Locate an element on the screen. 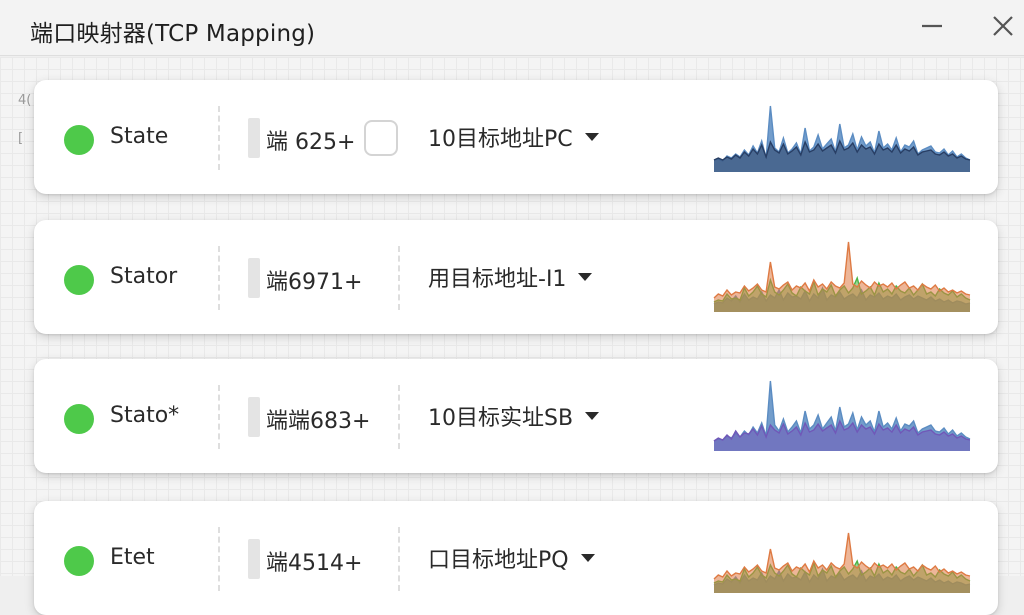 Image resolution: width=1024 pixels, height=615 pixels. close-icon is located at coordinates (1003, 26).